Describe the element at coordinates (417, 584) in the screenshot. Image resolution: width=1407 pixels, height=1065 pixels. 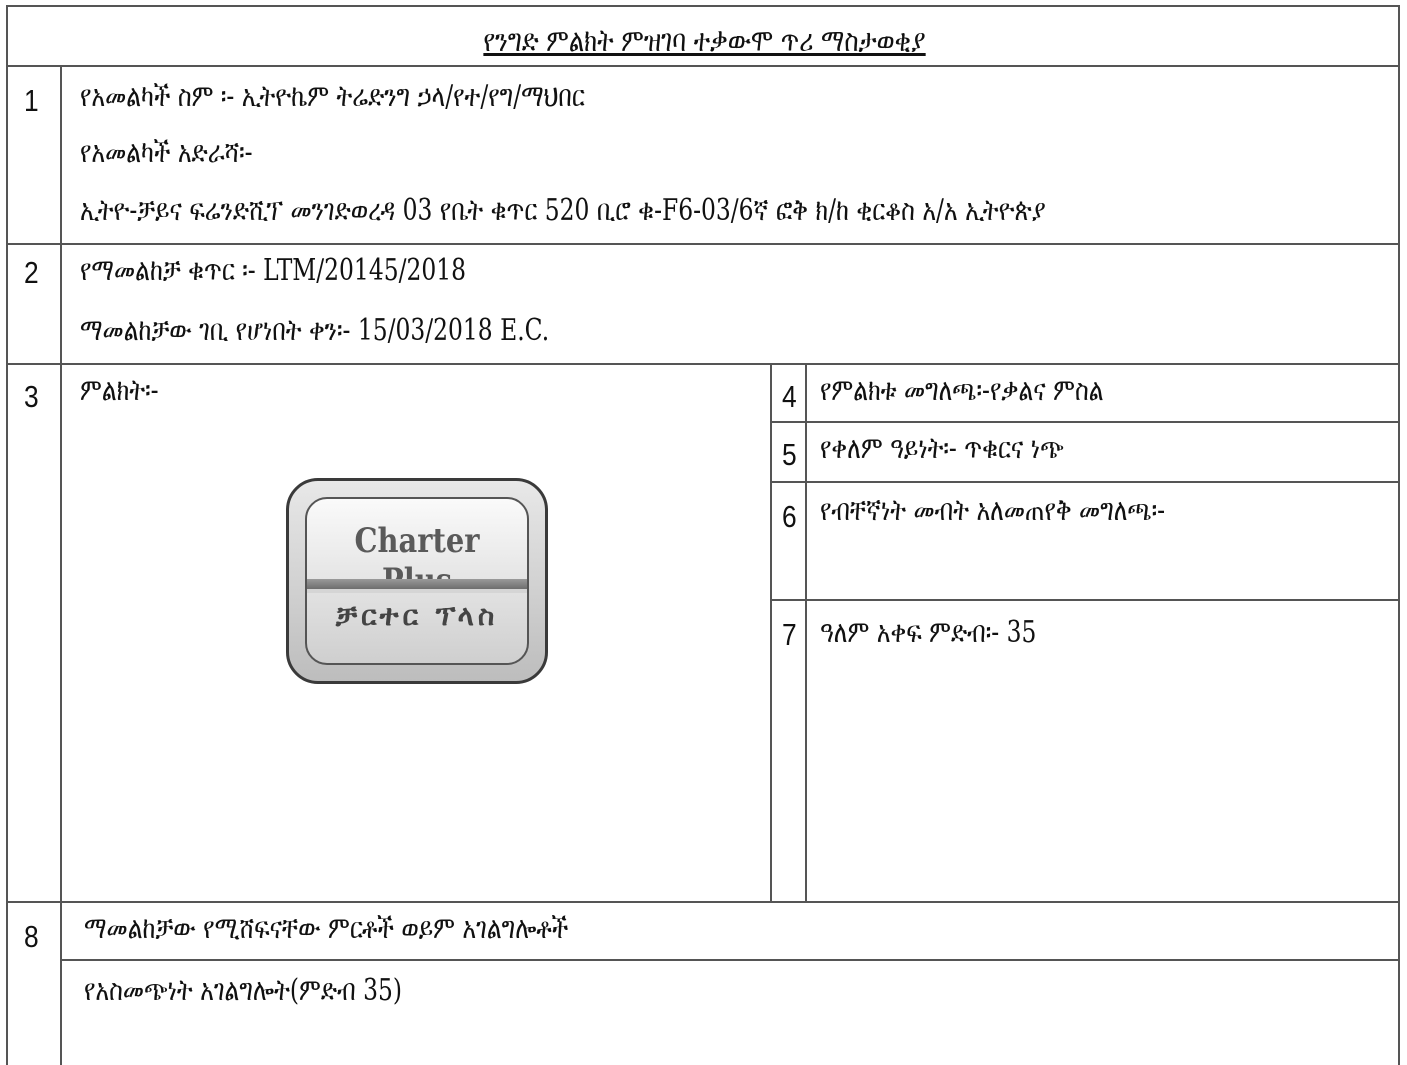
I see `trademark-logo-stripe` at that location.